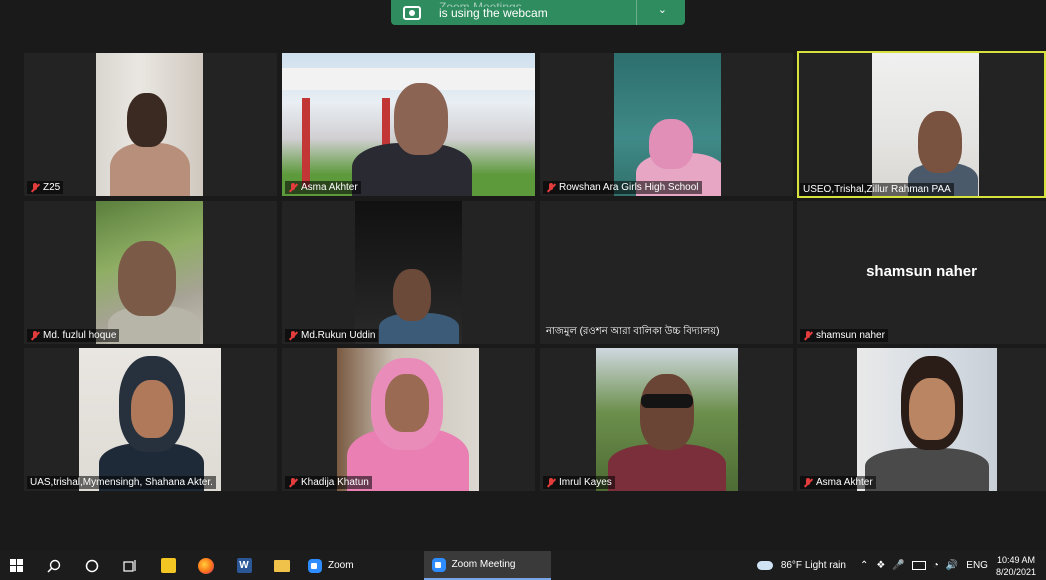  What do you see at coordinates (16, 566) in the screenshot?
I see `windows-start-icon` at bounding box center [16, 566].